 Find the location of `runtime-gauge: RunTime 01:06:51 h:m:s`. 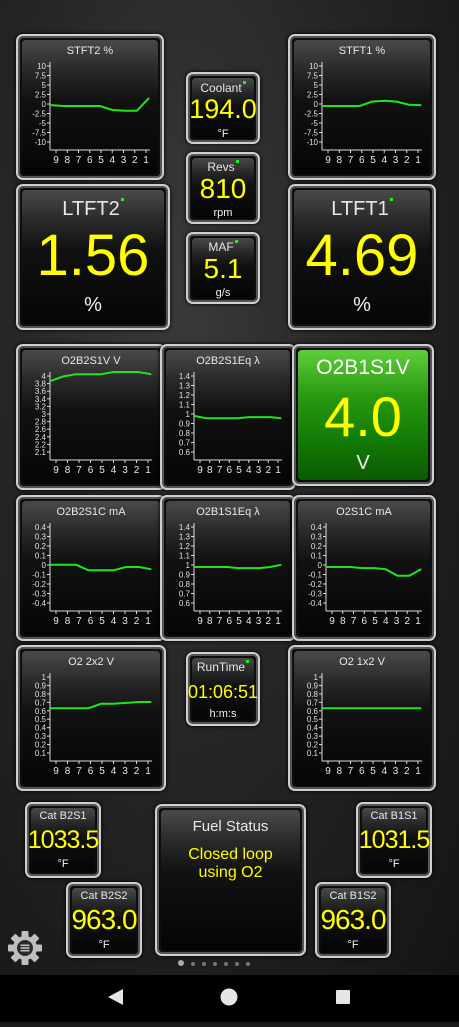

runtime-gauge: RunTime 01:06:51 h:m:s is located at coordinates (223, 689).